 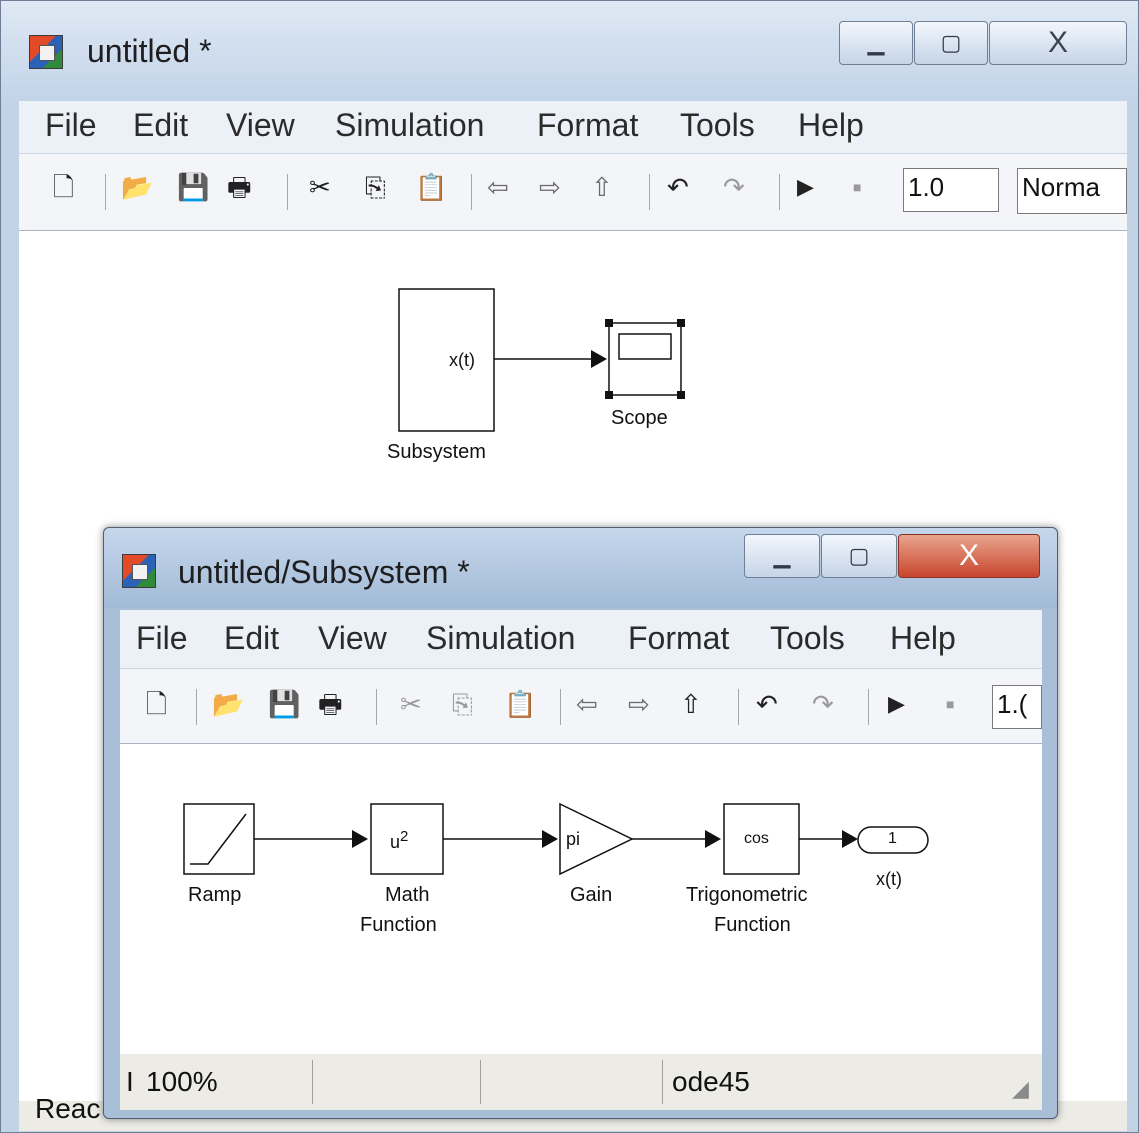 I want to click on math-function-label-line1: Math, so click(x=407, y=895).